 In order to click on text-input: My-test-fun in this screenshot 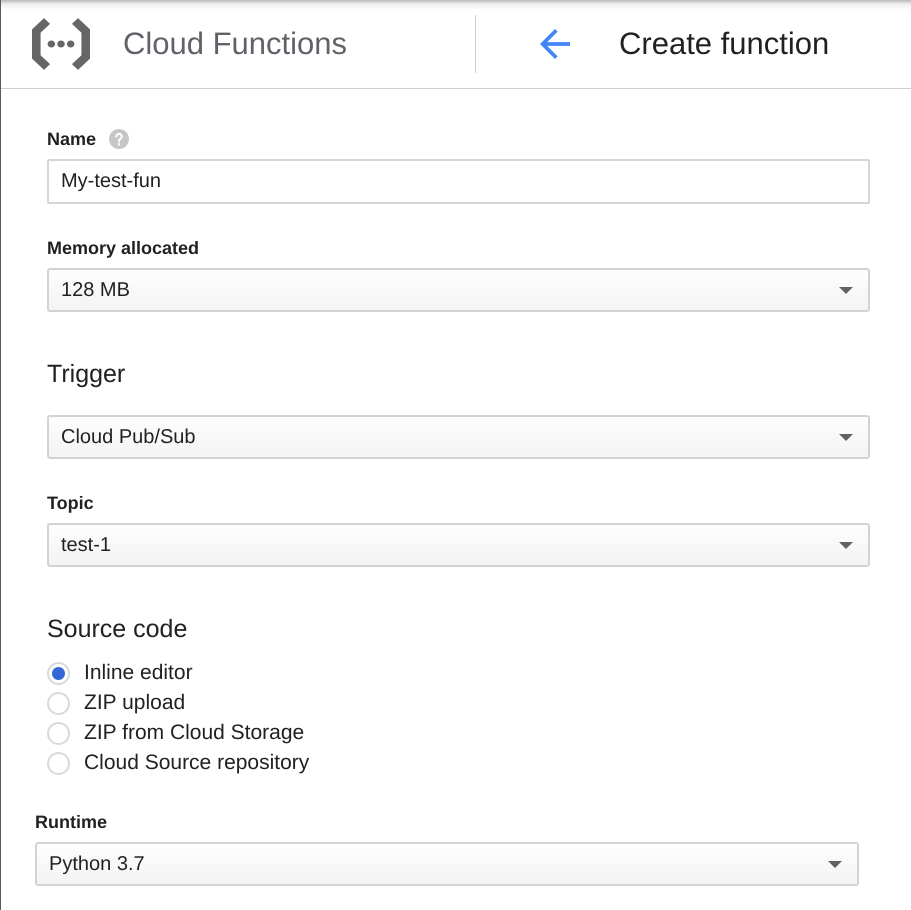, I will do `click(458, 181)`.